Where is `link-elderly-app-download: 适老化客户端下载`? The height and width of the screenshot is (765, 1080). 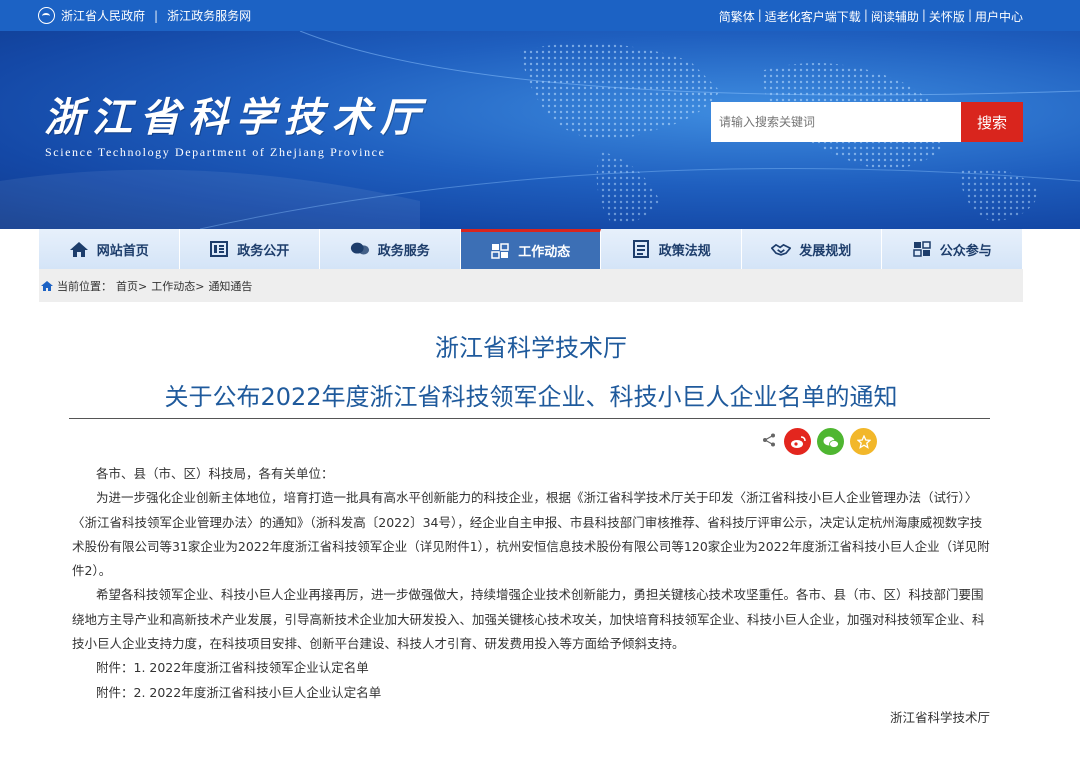
link-elderly-app-download: 适老化客户端下载 is located at coordinates (813, 16).